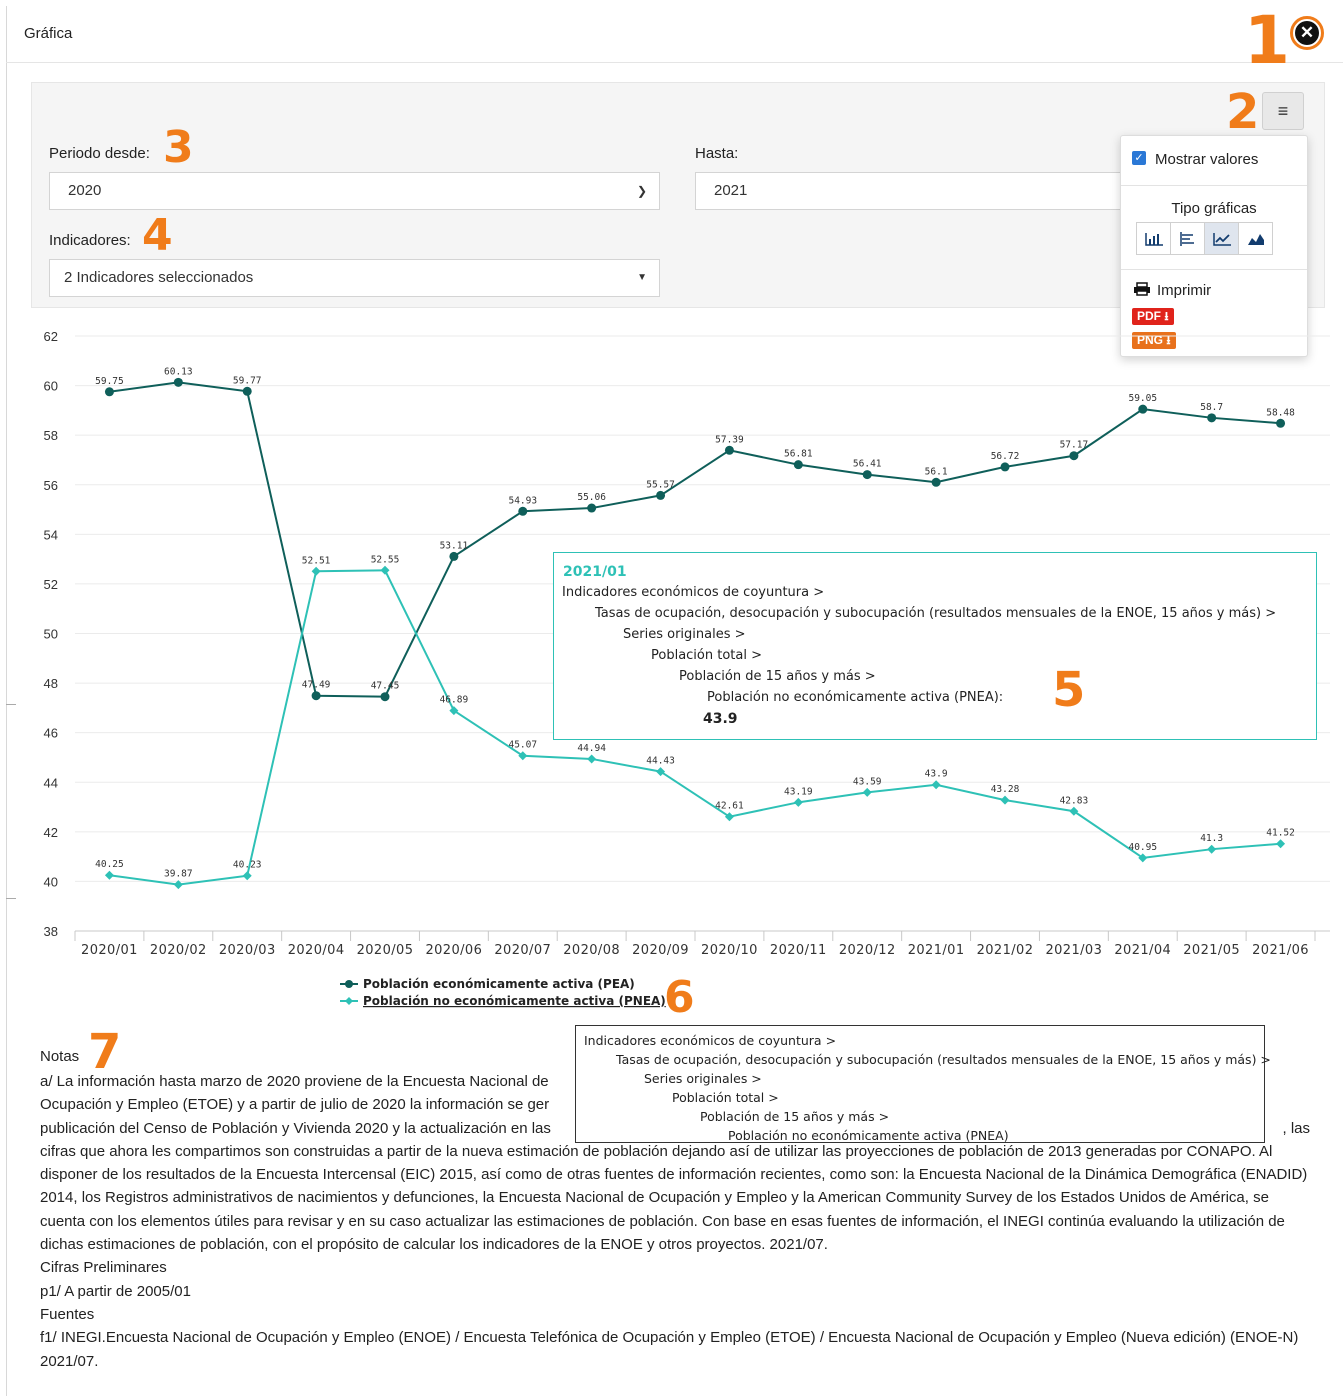 The width and height of the screenshot is (1343, 1397). What do you see at coordinates (684, 634) in the screenshot?
I see `tooltip-line: Series originales >` at bounding box center [684, 634].